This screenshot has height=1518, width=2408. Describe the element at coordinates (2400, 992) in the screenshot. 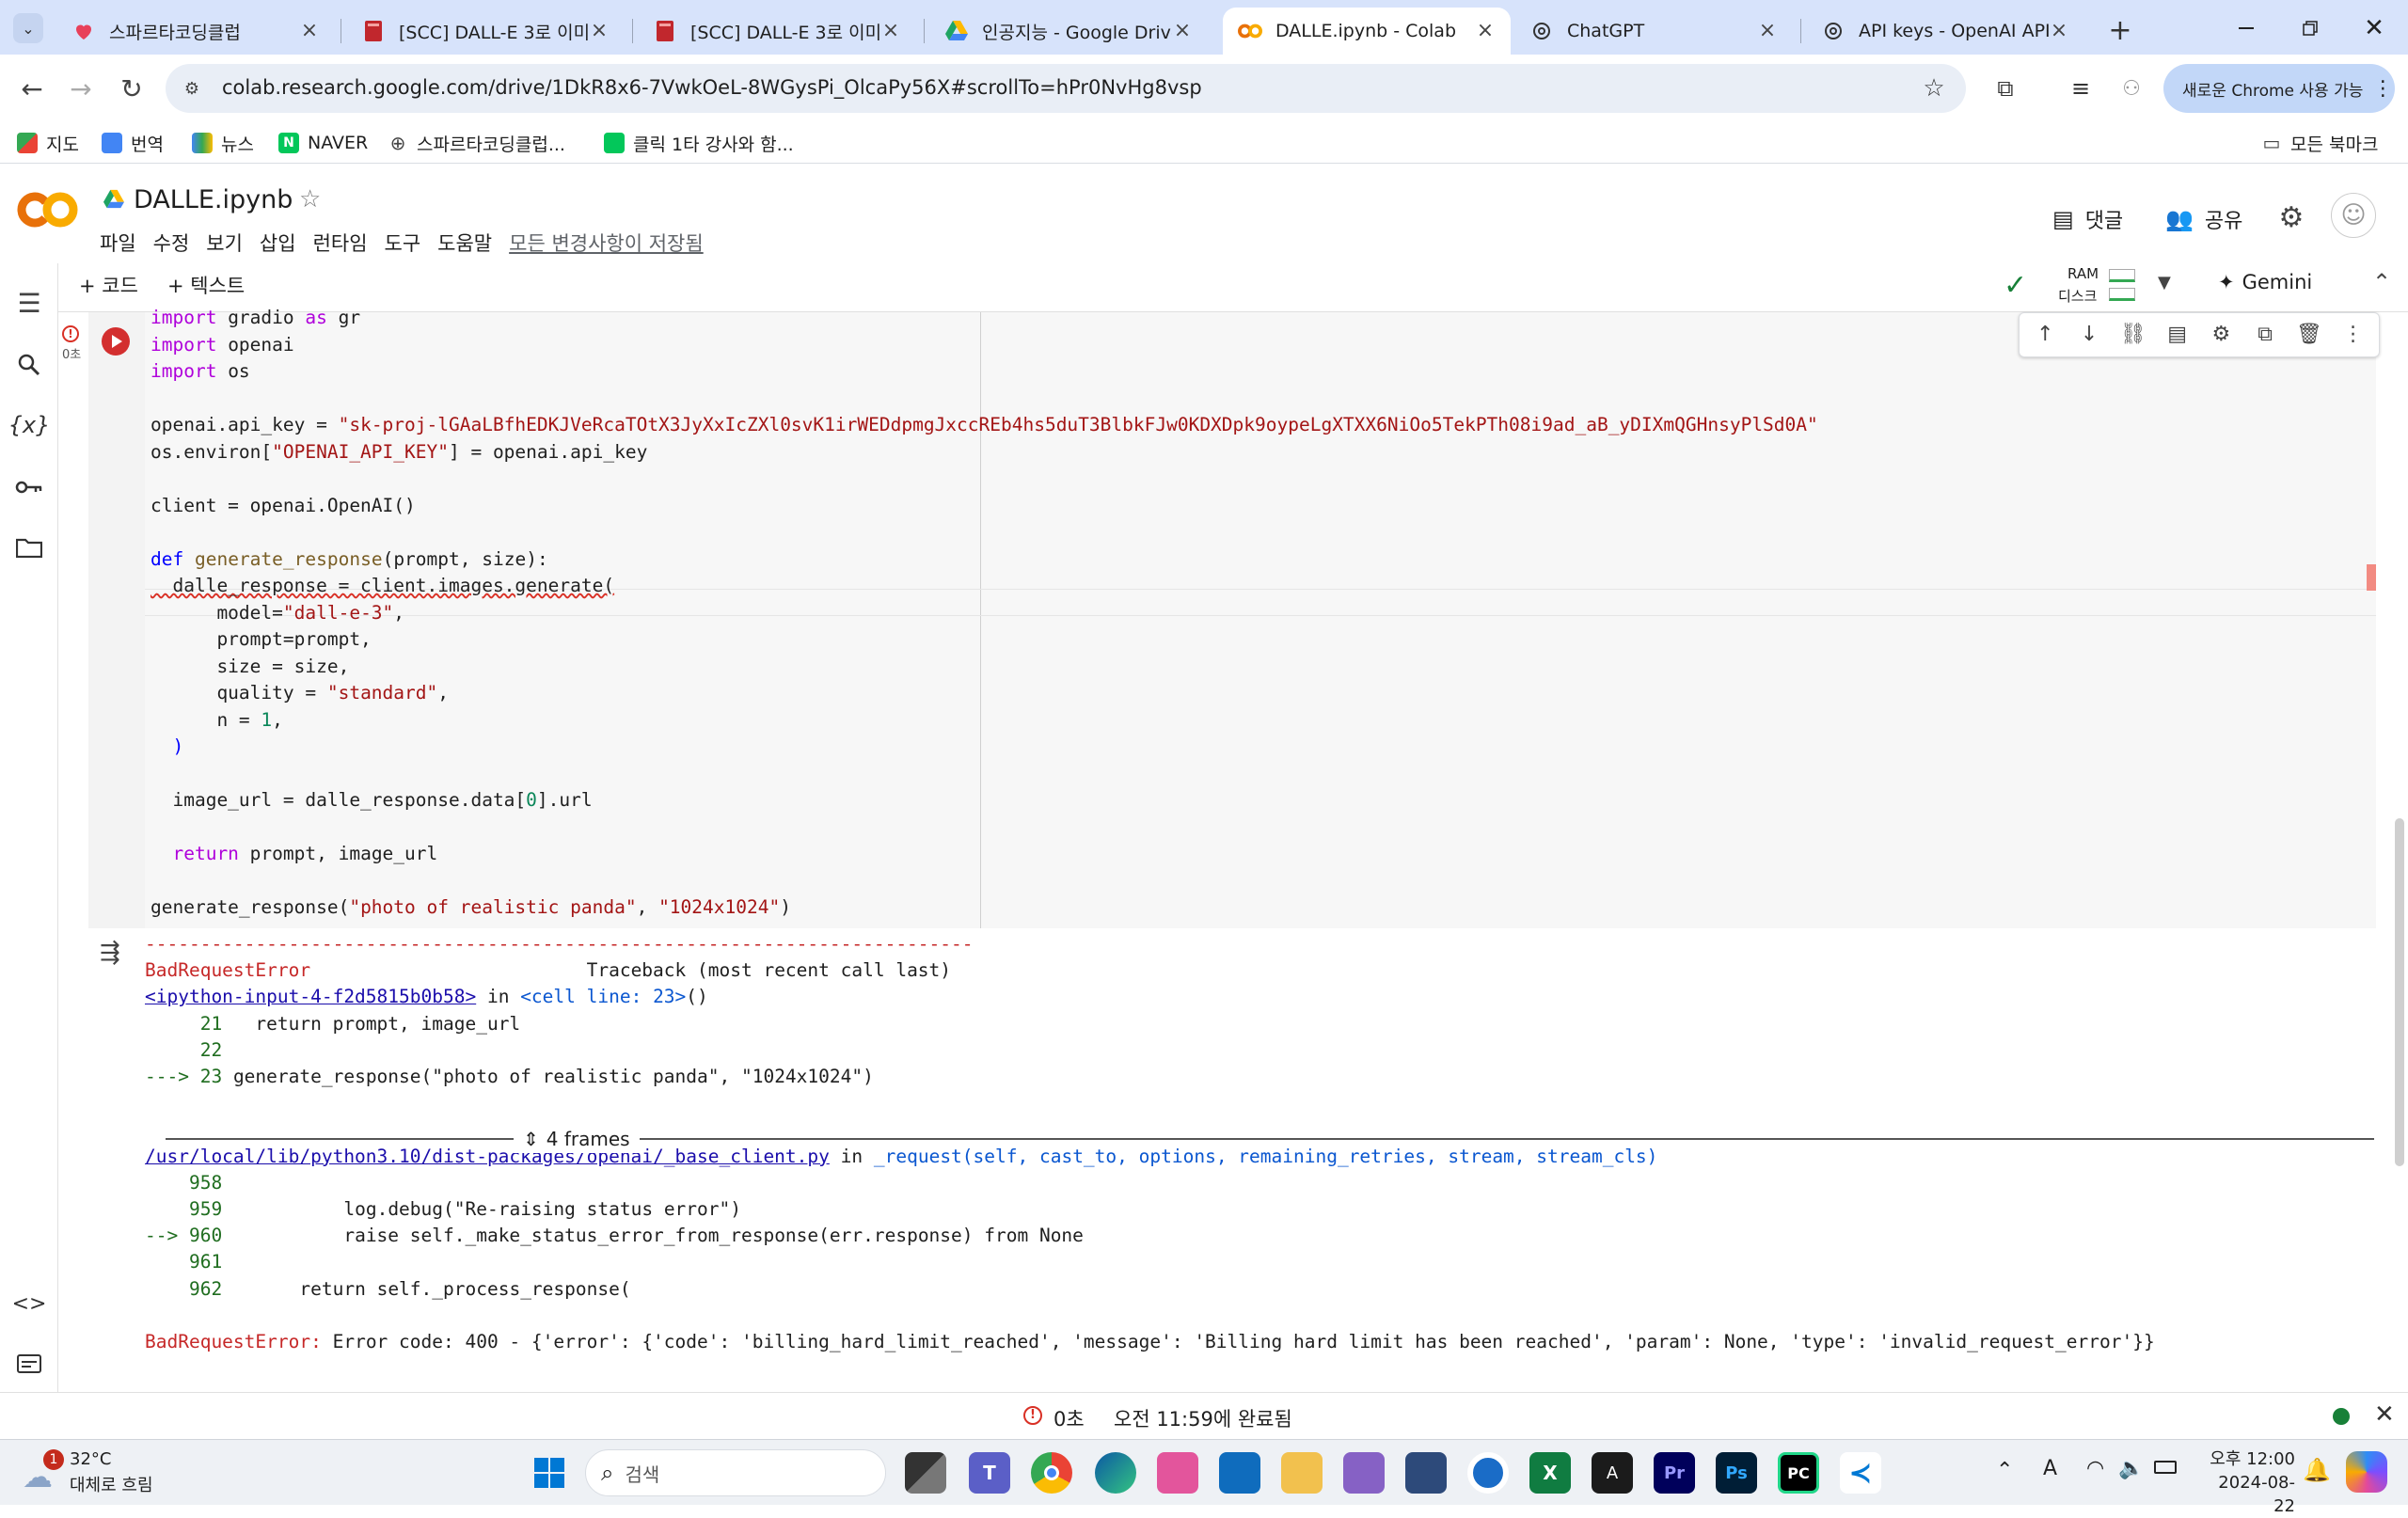

I see `vertical-scrollbar` at that location.